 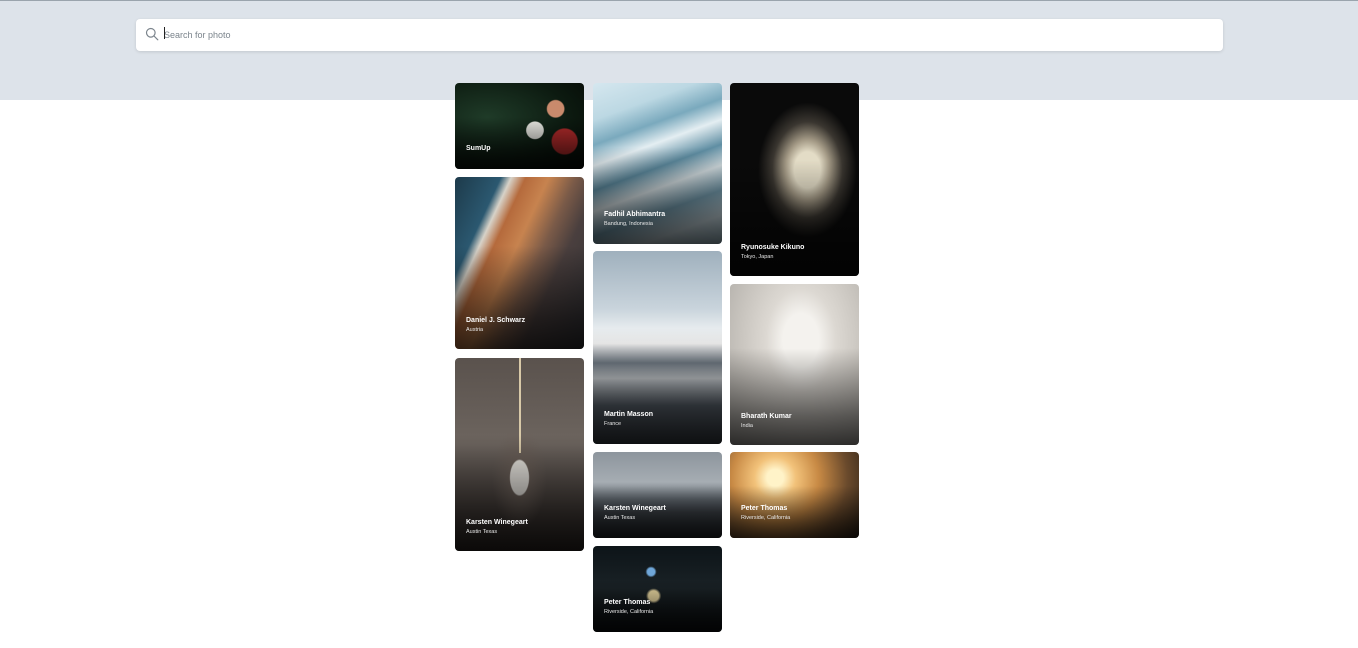 What do you see at coordinates (478, 148) in the screenshot?
I see `photographer-name: SumUp` at bounding box center [478, 148].